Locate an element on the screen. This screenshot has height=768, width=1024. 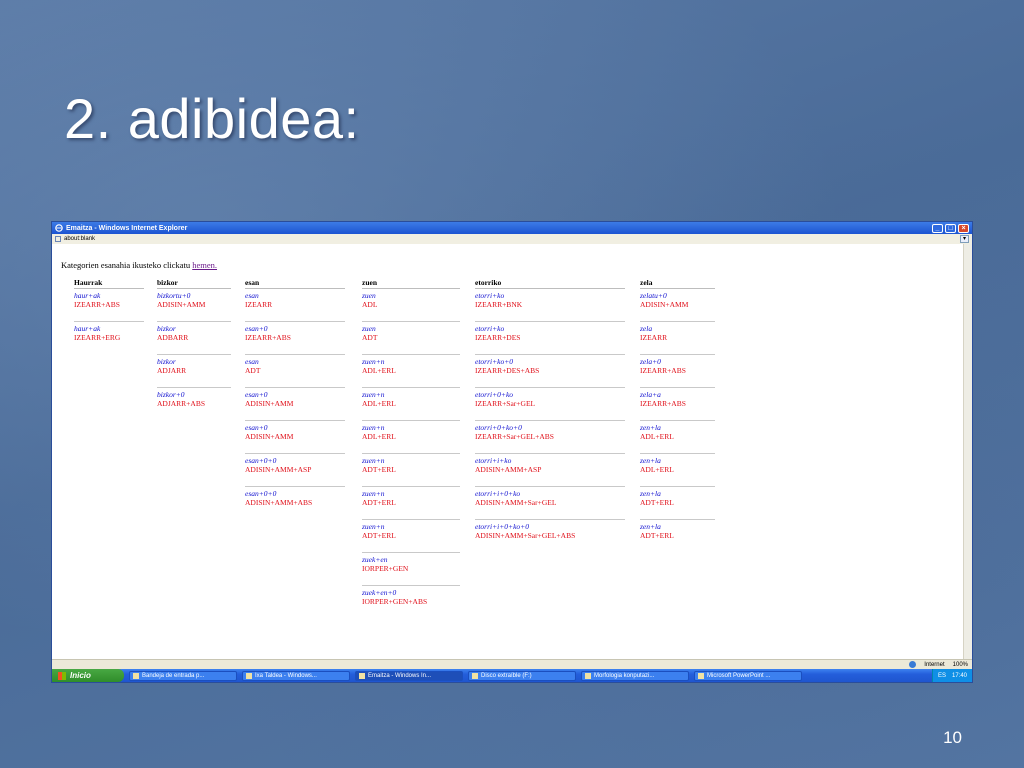
analysis-entry: etorri+0+ko+0 IZEARR+Sar+GEL+ABS is located at coordinates (550, 437).